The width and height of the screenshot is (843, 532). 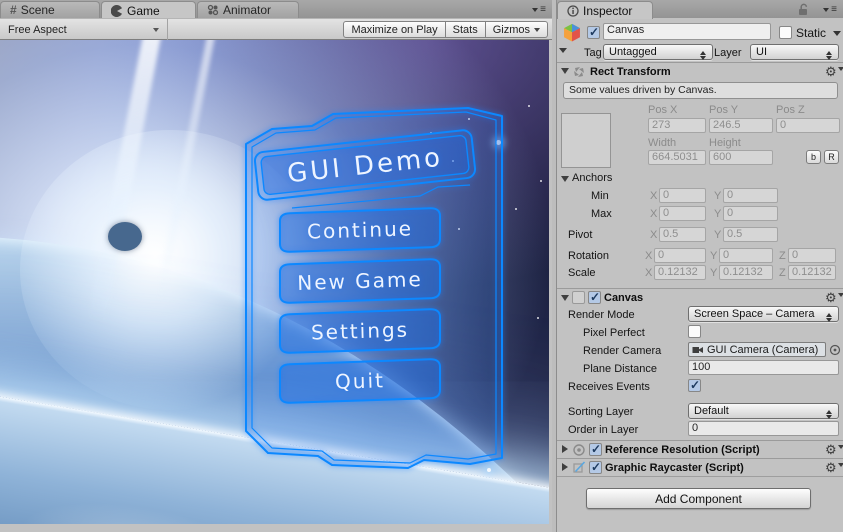 I want to click on pos-y-label: Pos Y, so click(x=724, y=110).